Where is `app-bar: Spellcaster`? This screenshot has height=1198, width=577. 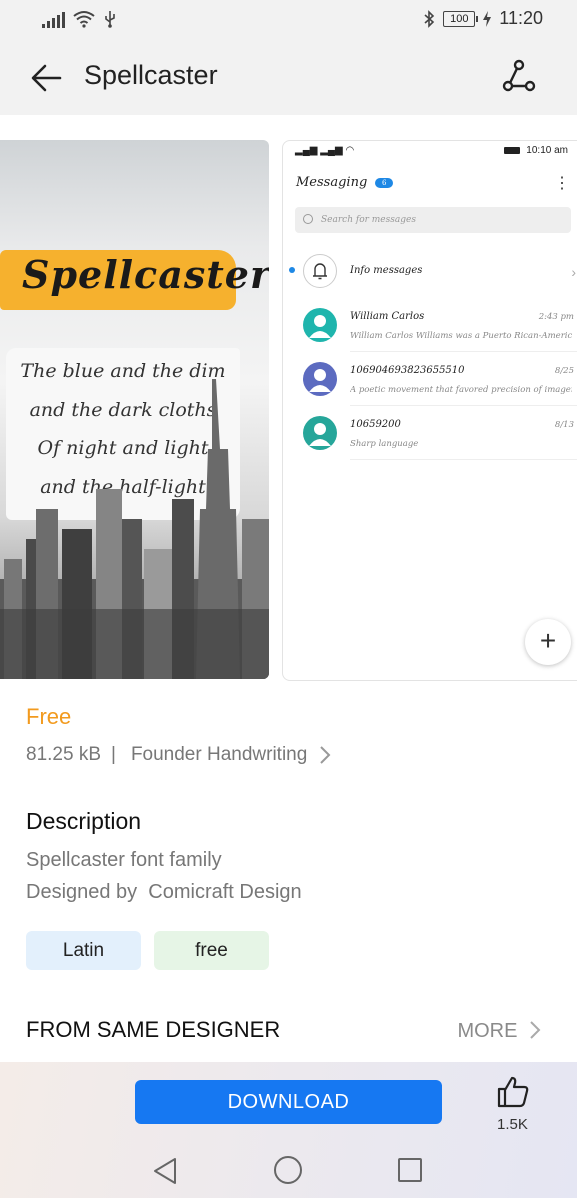
app-bar: Spellcaster is located at coordinates (288, 77).